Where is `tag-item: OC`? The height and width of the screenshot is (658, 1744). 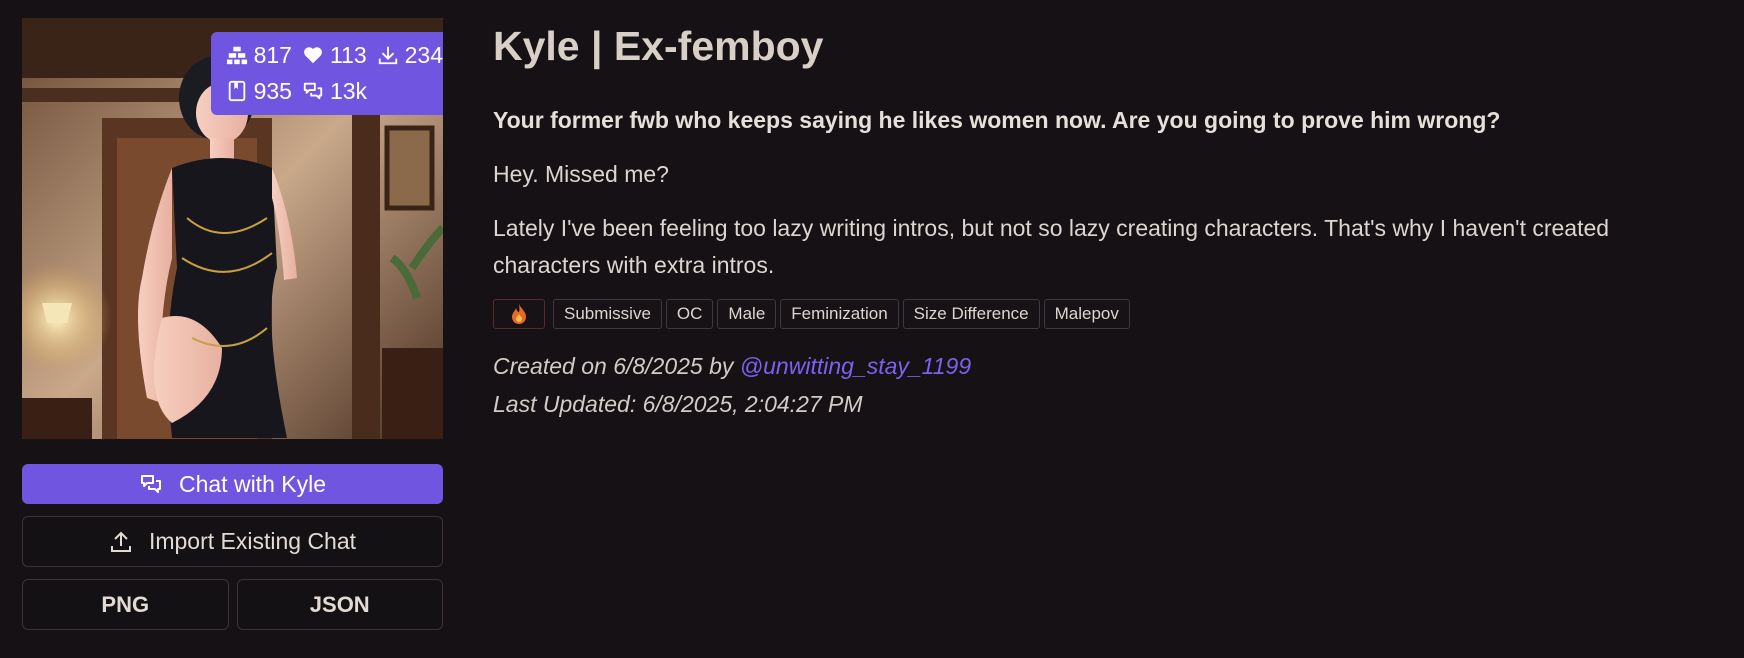 tag-item: OC is located at coordinates (689, 314).